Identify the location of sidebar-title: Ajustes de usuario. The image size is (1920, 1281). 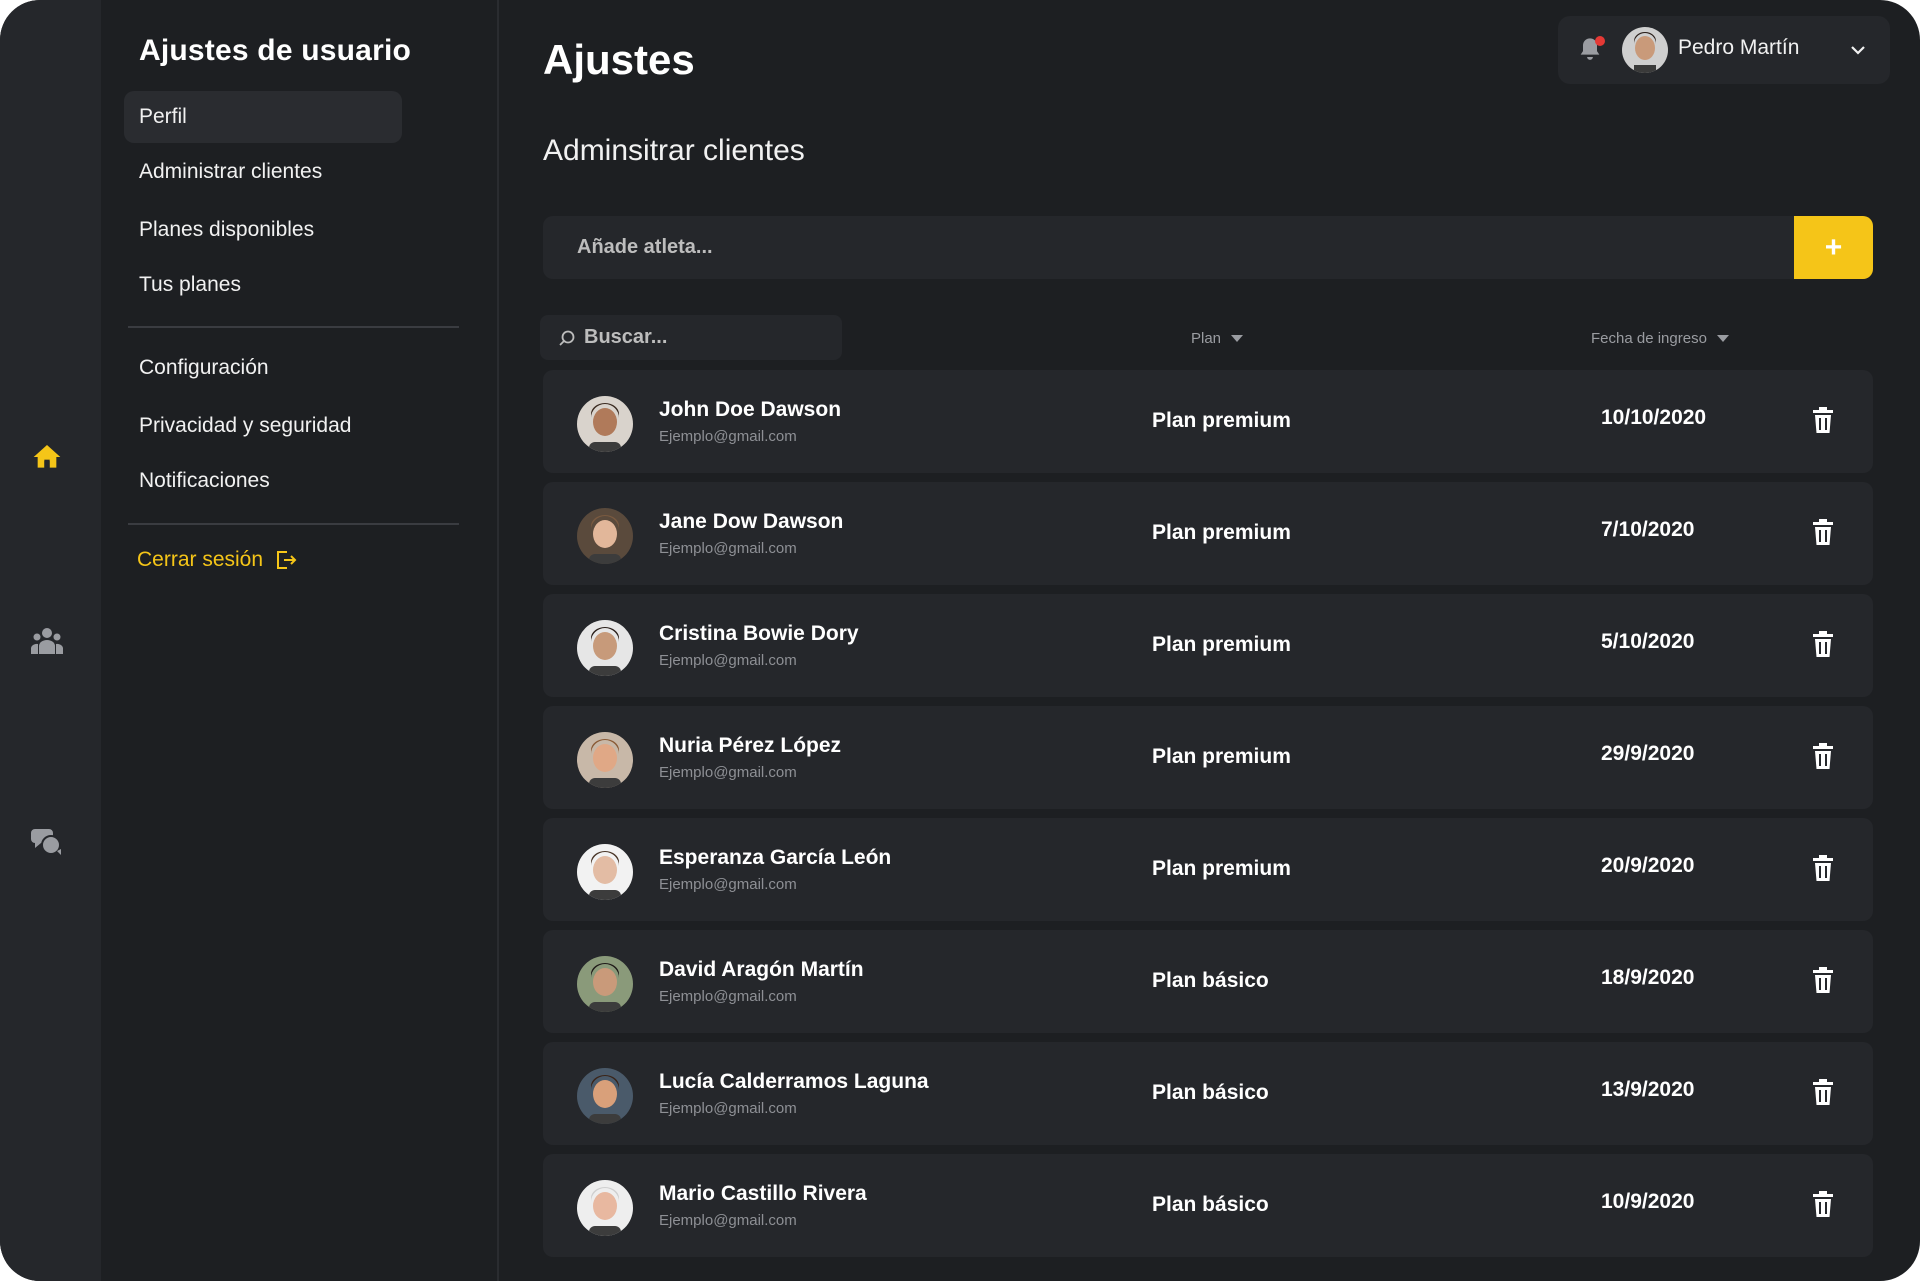
(275, 50).